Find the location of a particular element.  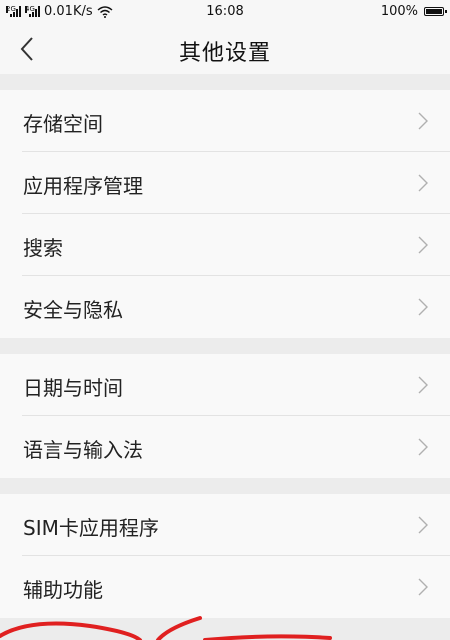

menu-item-sim-apps: SIM卡应用程序 is located at coordinates (225, 525).